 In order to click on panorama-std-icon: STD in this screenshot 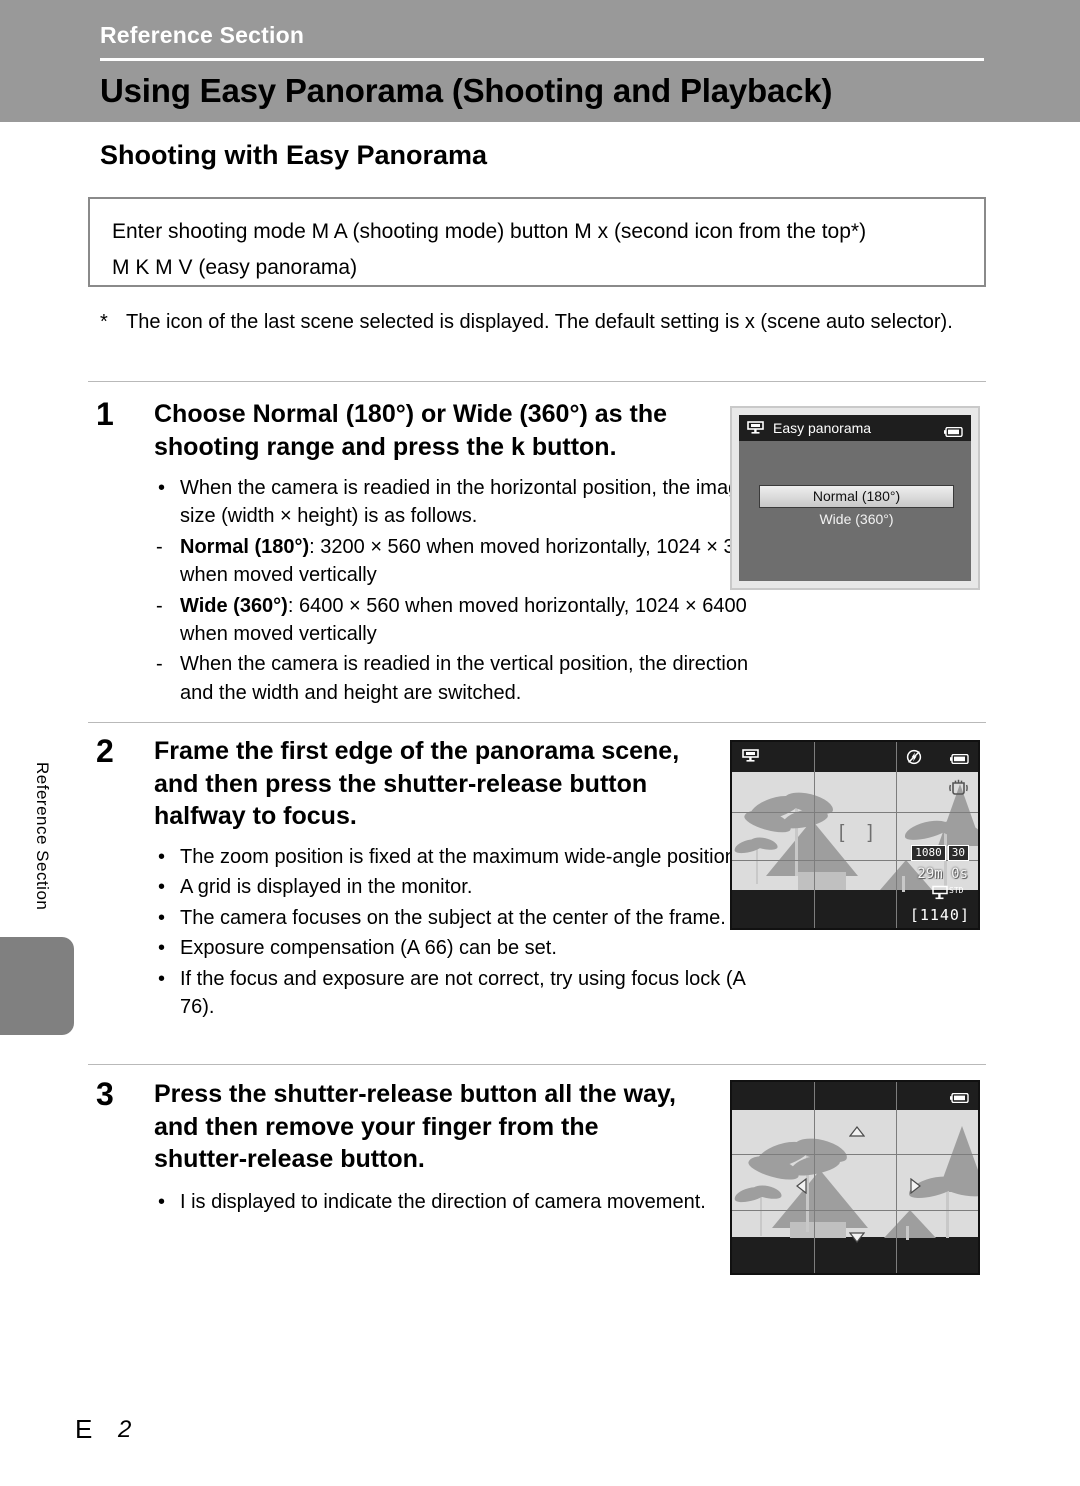, I will do `click(949, 895)`.